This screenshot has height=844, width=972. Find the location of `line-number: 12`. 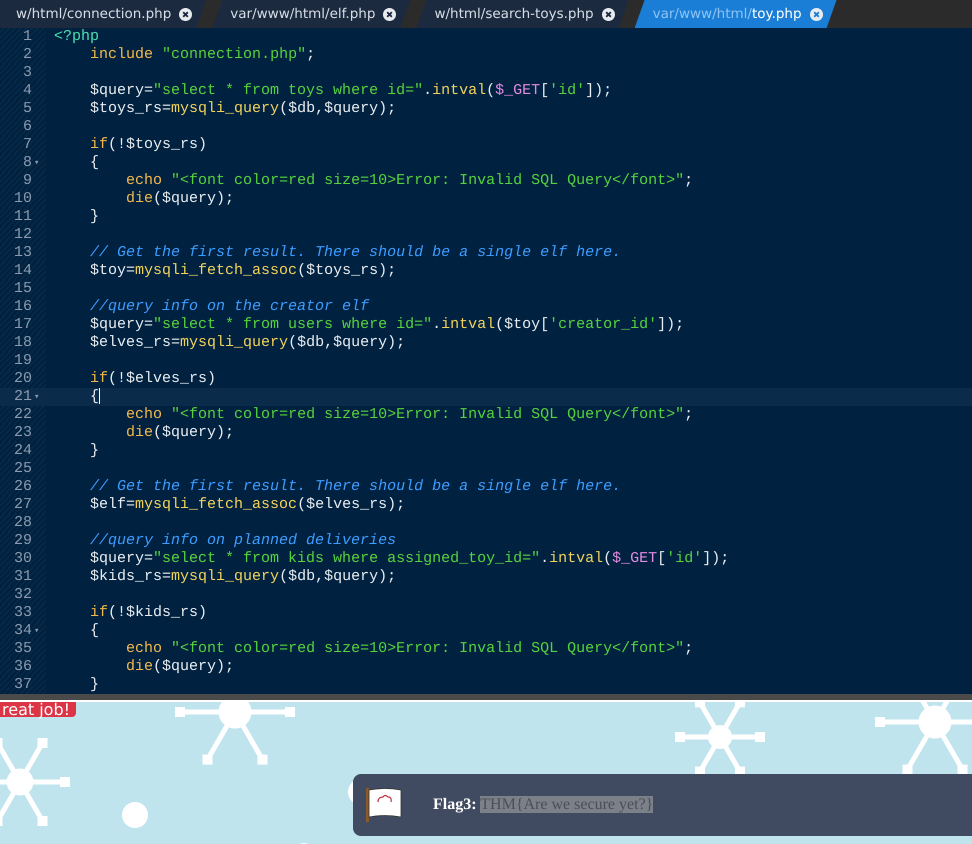

line-number: 12 is located at coordinates (23, 235).